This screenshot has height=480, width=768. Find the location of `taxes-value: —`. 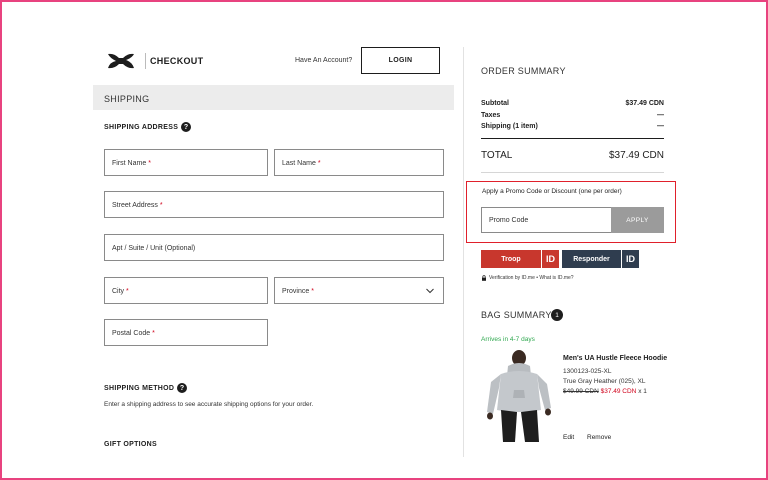

taxes-value: — is located at coordinates (660, 115).